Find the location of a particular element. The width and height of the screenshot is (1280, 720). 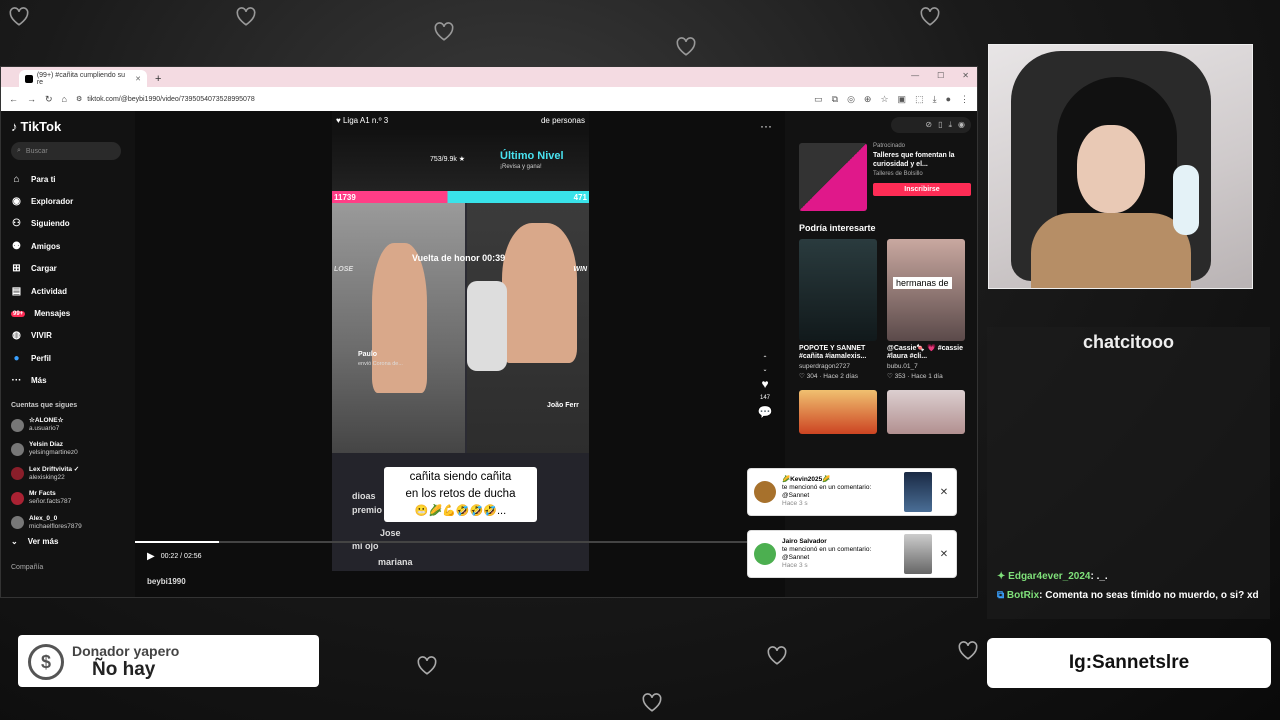

nav-explorador: ◉ Explorador is located at coordinates (66, 201).